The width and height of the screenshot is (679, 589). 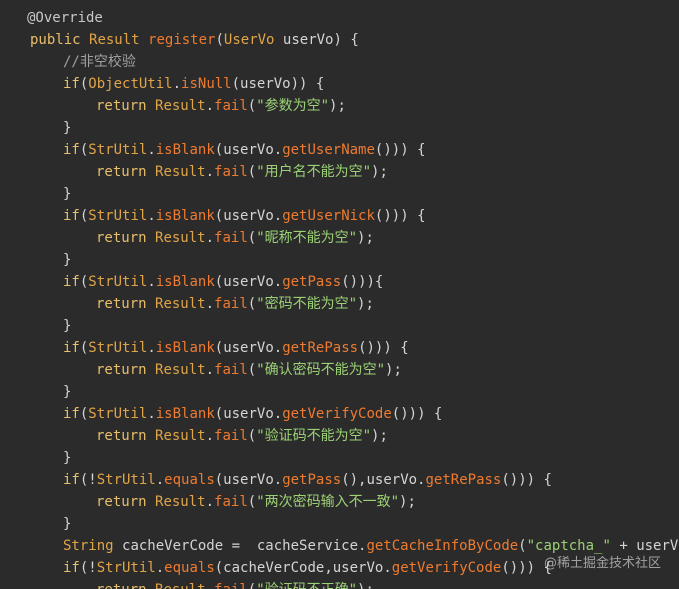 I want to click on code-token-plain: (cacheVerCode,userVo., so click(x=303, y=568).